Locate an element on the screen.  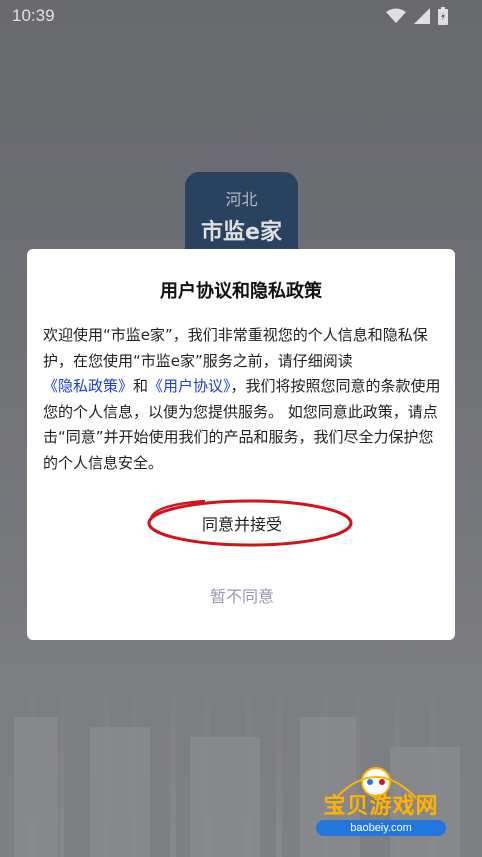
watermark-url: baobeiy.com is located at coordinates (381, 828).